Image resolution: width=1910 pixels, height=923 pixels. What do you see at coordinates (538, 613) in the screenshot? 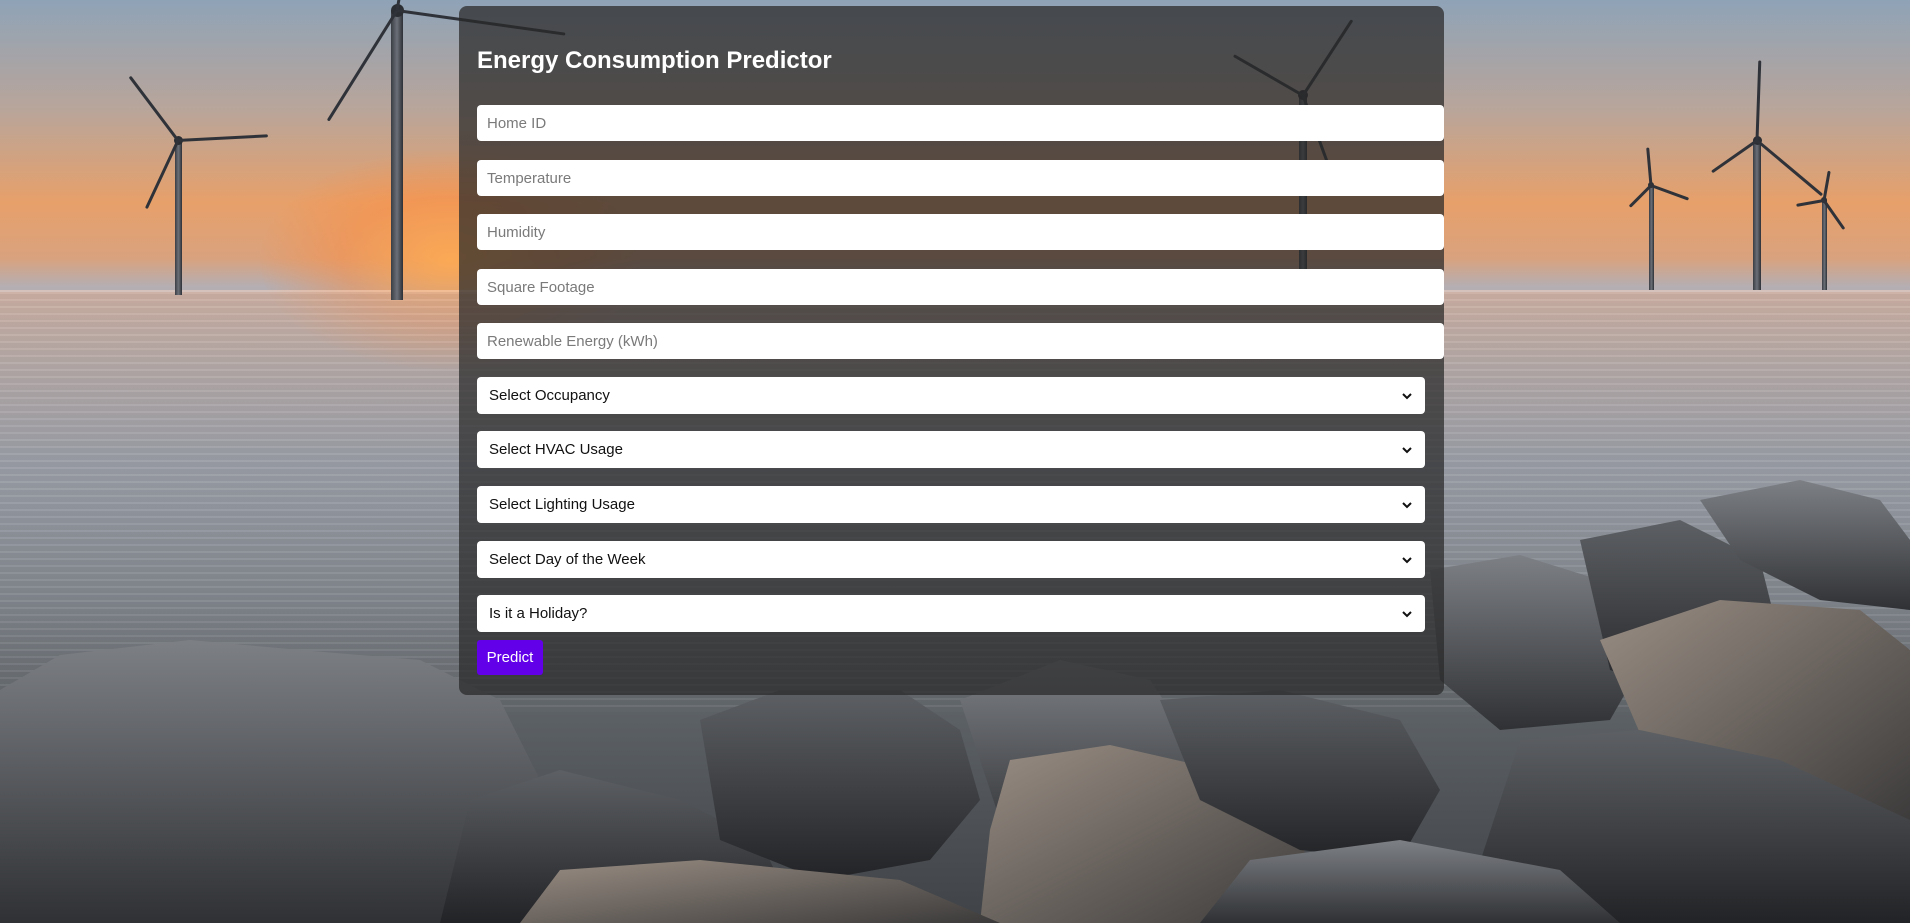
I see `holiday-select-value: Is it a Holiday?` at bounding box center [538, 613].